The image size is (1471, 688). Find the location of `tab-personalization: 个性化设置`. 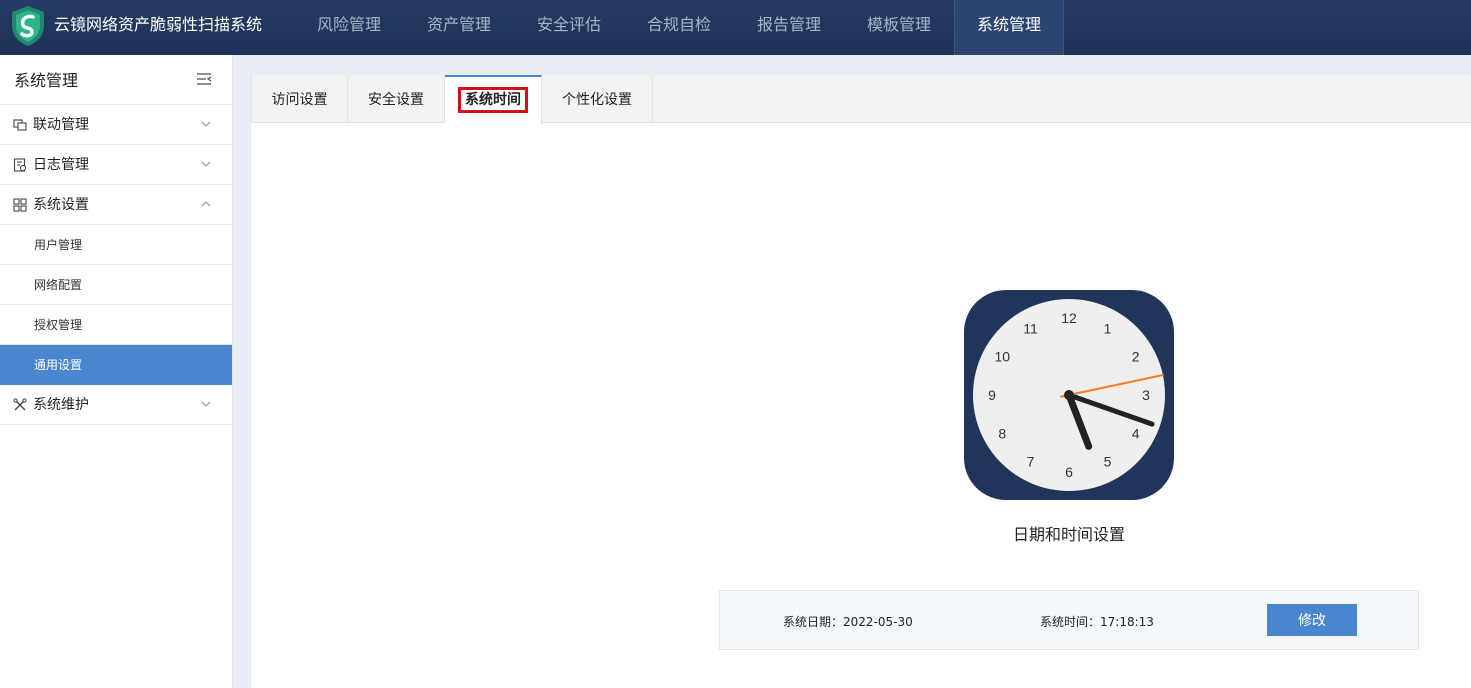

tab-personalization: 个性化设置 is located at coordinates (597, 99).